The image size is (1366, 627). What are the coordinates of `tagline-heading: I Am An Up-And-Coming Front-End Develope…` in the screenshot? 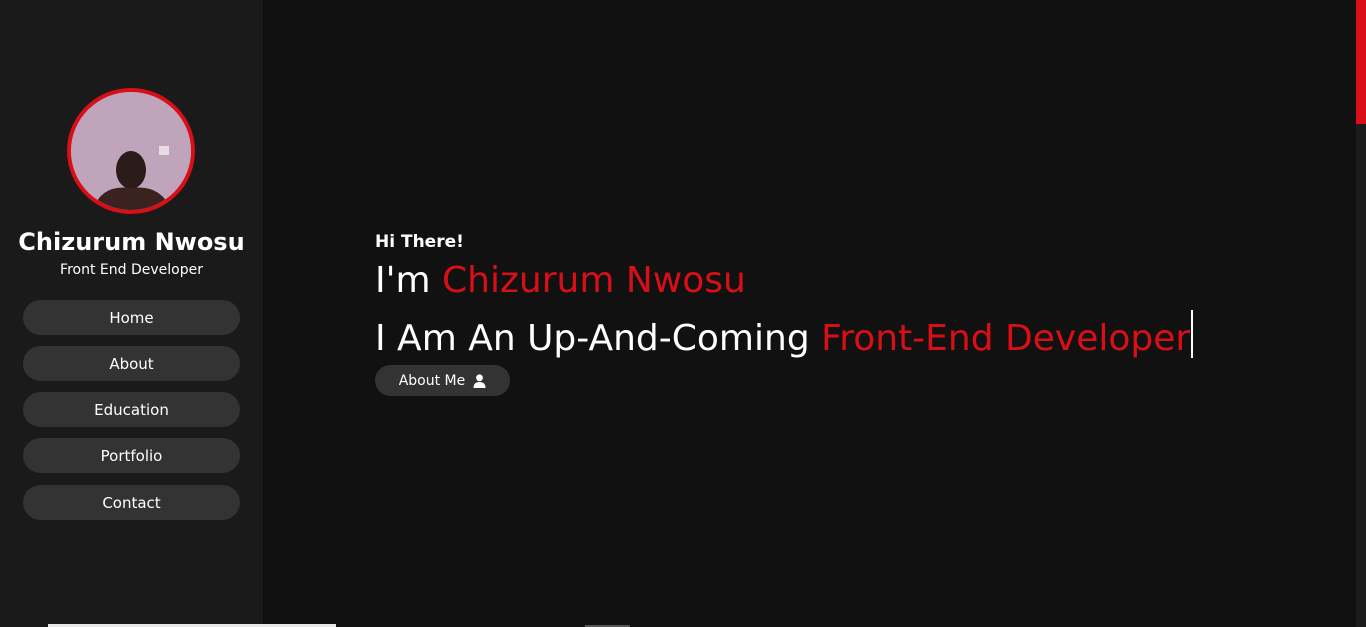 It's located at (784, 334).